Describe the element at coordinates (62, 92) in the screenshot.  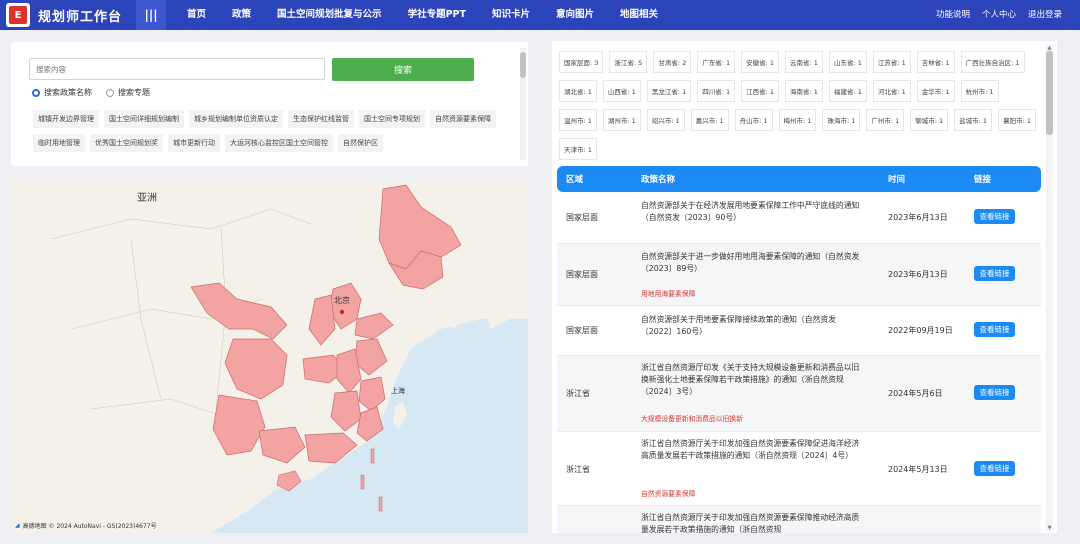
I see `radio-policy-name: 搜索政策名称` at that location.